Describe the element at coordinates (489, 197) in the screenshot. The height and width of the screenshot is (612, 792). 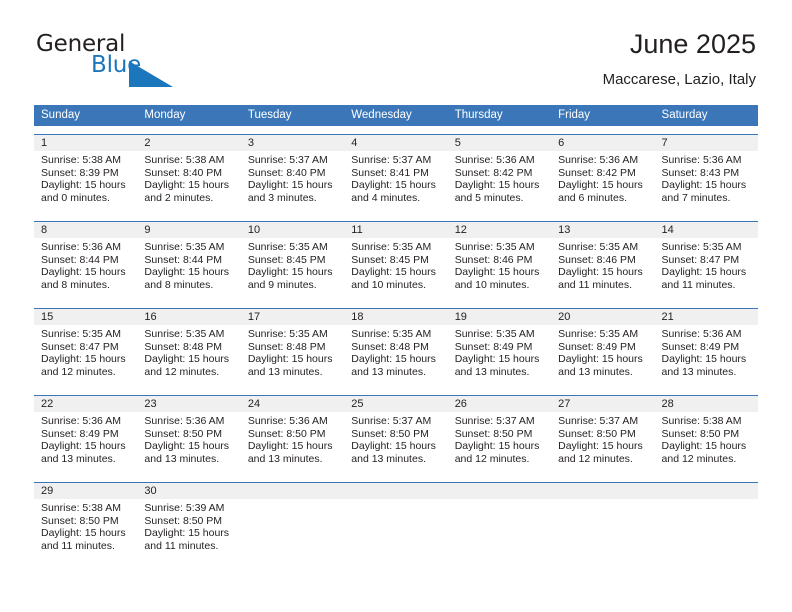
I see `daylight-text-line2: and 5 minutes.` at that location.